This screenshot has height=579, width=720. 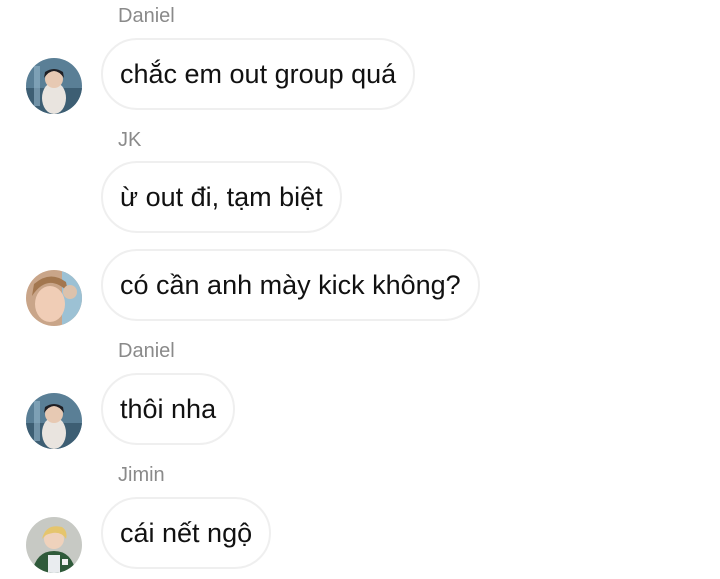 I want to click on message-text: cái nết ngộ, so click(x=186, y=532).